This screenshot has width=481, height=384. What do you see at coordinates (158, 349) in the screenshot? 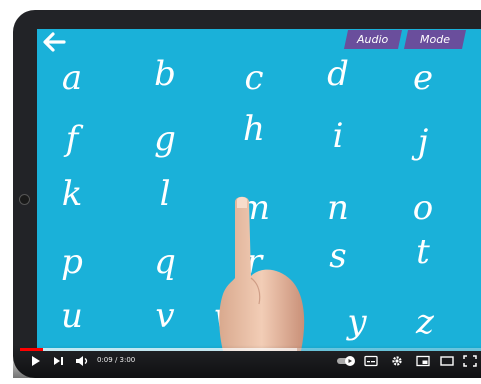
I see `progress-buffered` at bounding box center [158, 349].